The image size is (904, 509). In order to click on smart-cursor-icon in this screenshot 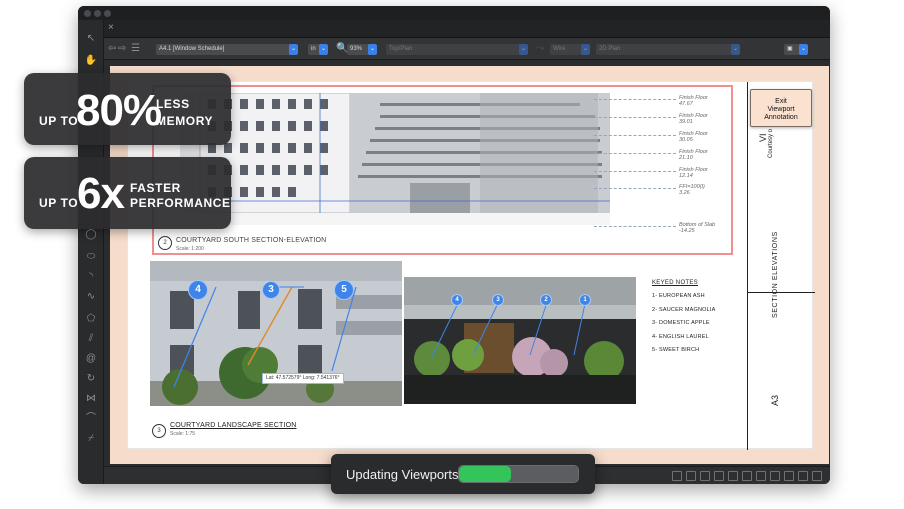, I will do `click(789, 476)`.